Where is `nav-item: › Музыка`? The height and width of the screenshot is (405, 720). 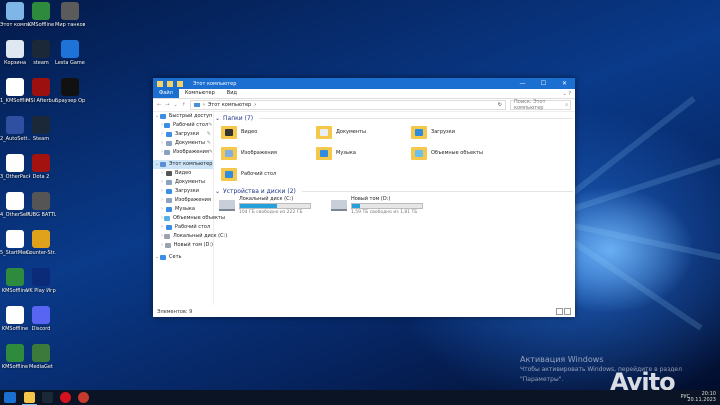
nav-item: › Музыка is located at coordinates (183, 209).